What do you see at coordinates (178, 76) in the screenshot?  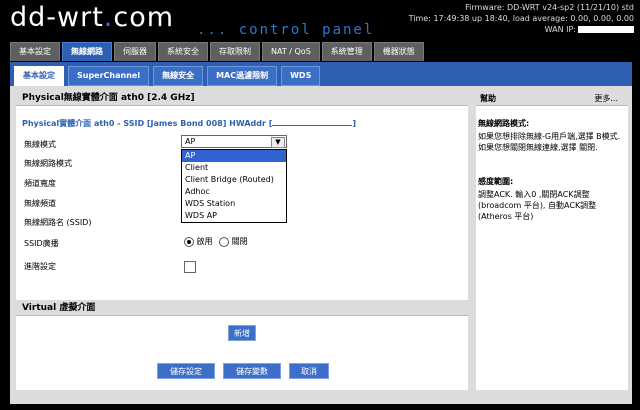 I see `subtab-wireless-security: 無線安全` at bounding box center [178, 76].